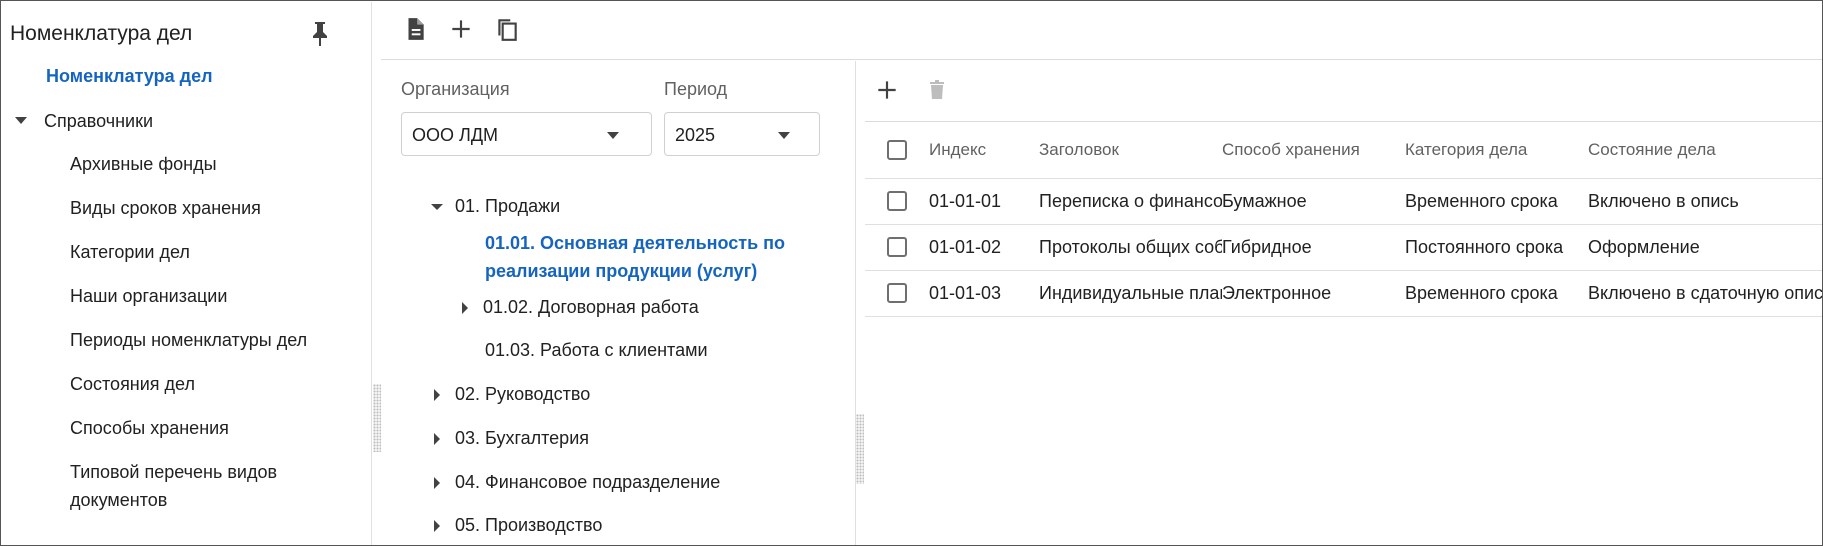 This screenshot has width=1823, height=546. What do you see at coordinates (1101, 31) in the screenshot?
I see `top-toolbar` at bounding box center [1101, 31].